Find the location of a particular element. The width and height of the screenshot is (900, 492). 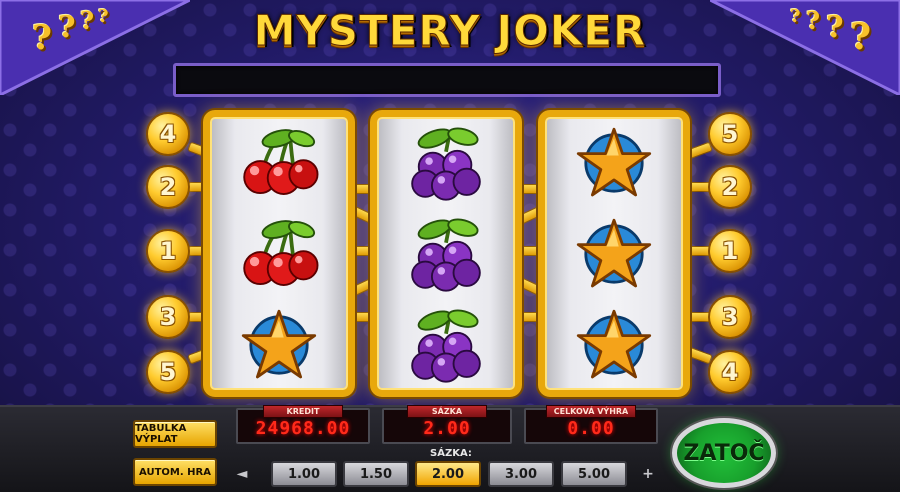

total-win-value: 0.00 is located at coordinates (591, 428).